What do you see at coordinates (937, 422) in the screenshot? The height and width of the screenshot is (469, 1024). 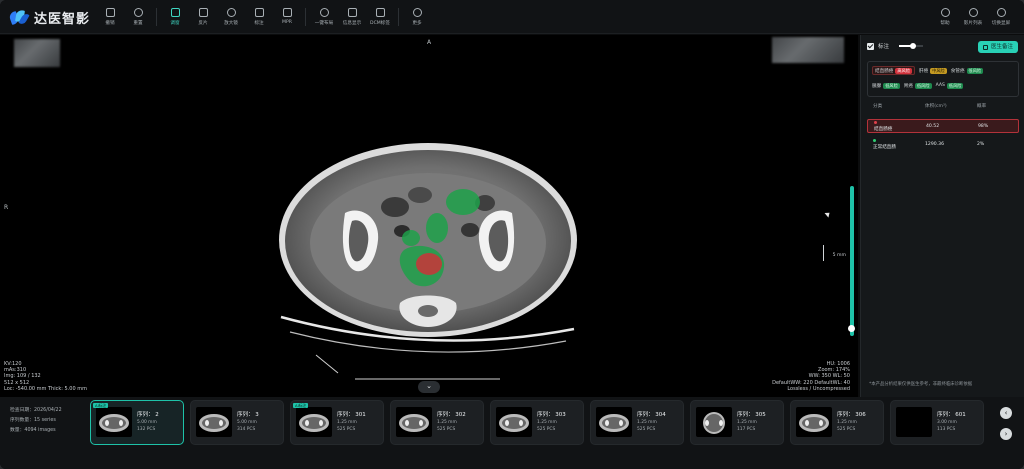 I see `series-thumbnail: 序列： 601 3.00 mm 113 PCS` at bounding box center [937, 422].